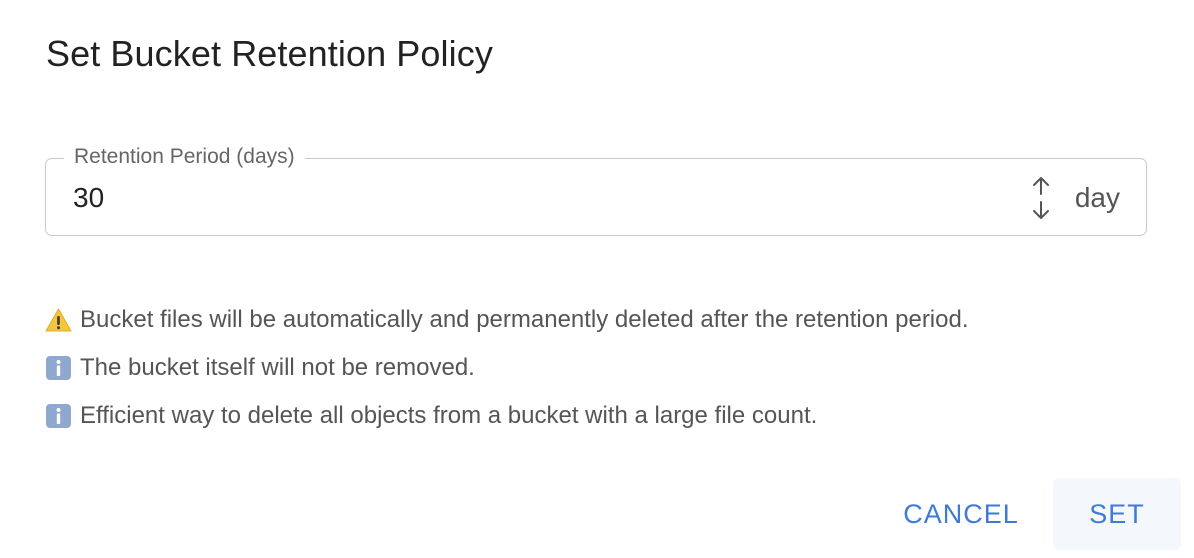 The height and width of the screenshot is (558, 1194). What do you see at coordinates (961, 514) in the screenshot?
I see `cancel-button: CANCEL` at bounding box center [961, 514].